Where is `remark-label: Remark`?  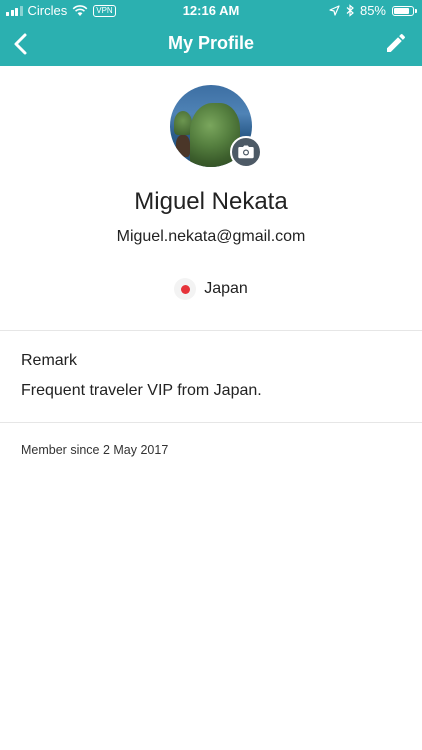 remark-label: Remark is located at coordinates (49, 360).